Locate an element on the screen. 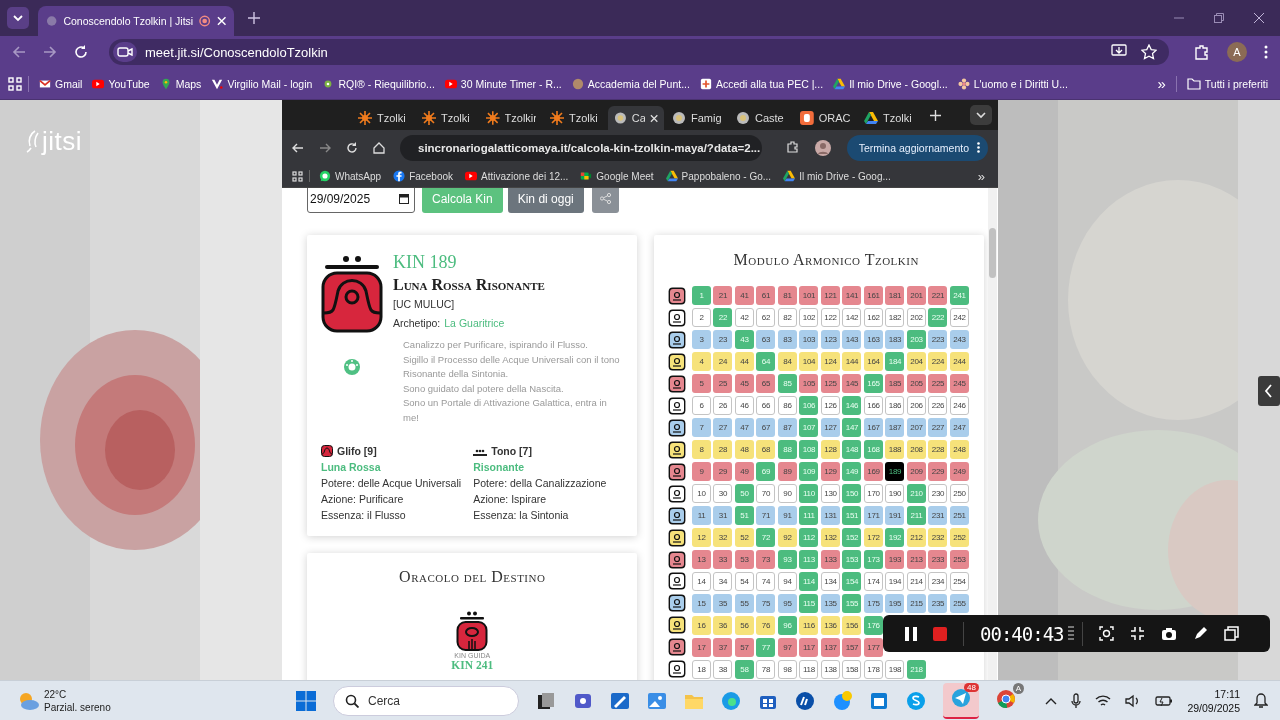 The image size is (1280, 720). close-icon is located at coordinates (653, 118).